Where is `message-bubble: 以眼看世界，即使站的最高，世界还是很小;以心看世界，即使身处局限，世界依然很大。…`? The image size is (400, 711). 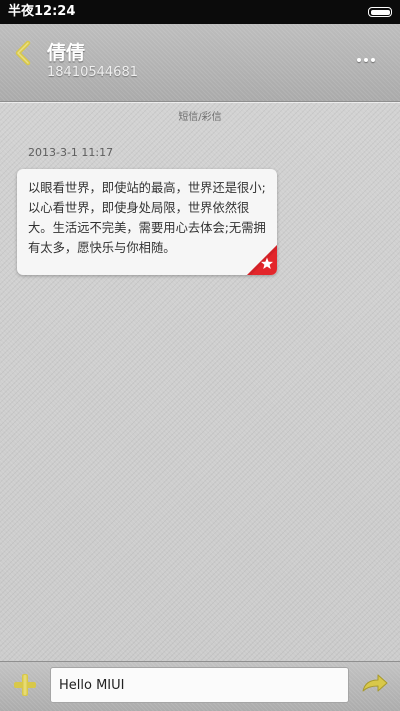 message-bubble: 以眼看世界，即使站的最高，世界还是很小;以心看世界，即使身处局限，世界依然很大。… is located at coordinates (147, 222).